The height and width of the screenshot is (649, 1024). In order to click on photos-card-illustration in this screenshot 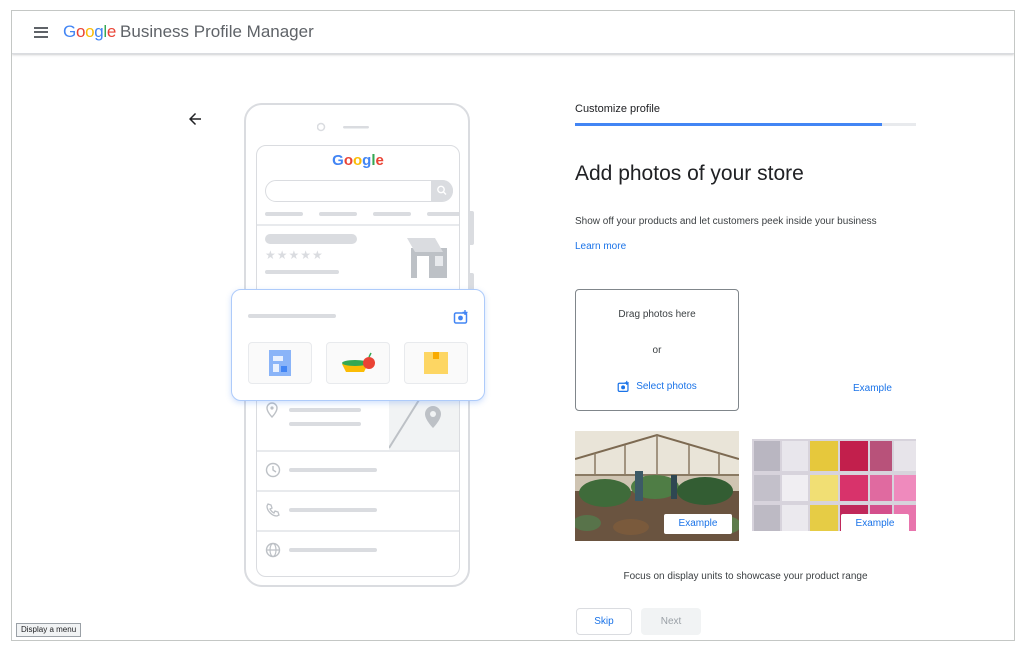, I will do `click(358, 345)`.